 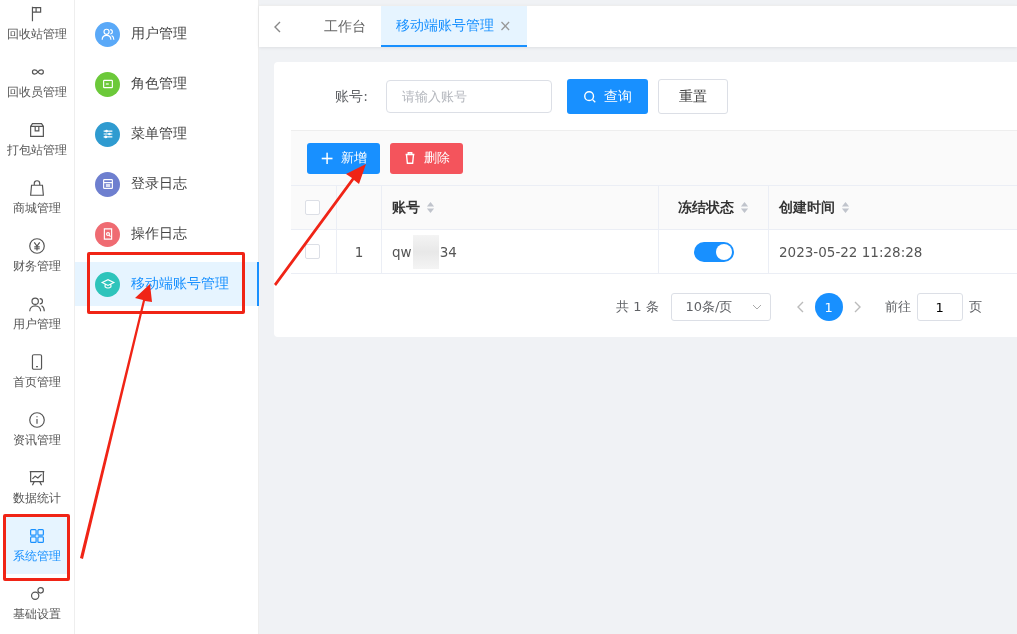 What do you see at coordinates (166, 134) in the screenshot?
I see `submenu-item: 菜单管理` at bounding box center [166, 134].